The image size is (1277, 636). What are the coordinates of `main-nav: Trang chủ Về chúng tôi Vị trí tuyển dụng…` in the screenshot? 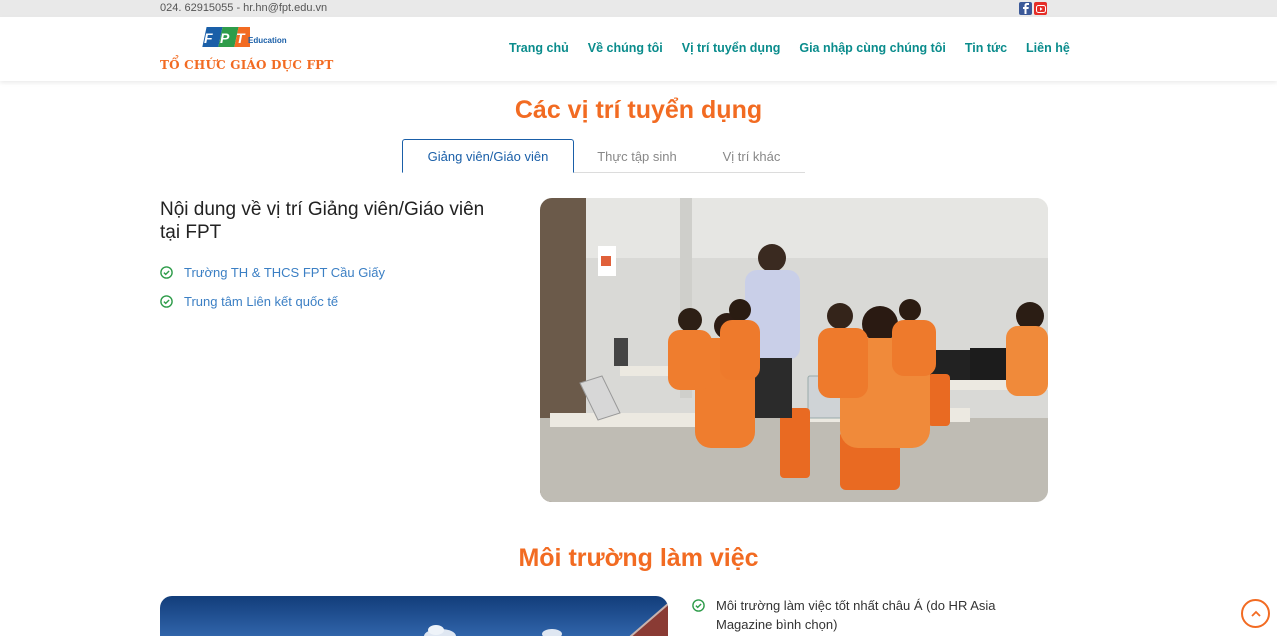 It's located at (789, 48).